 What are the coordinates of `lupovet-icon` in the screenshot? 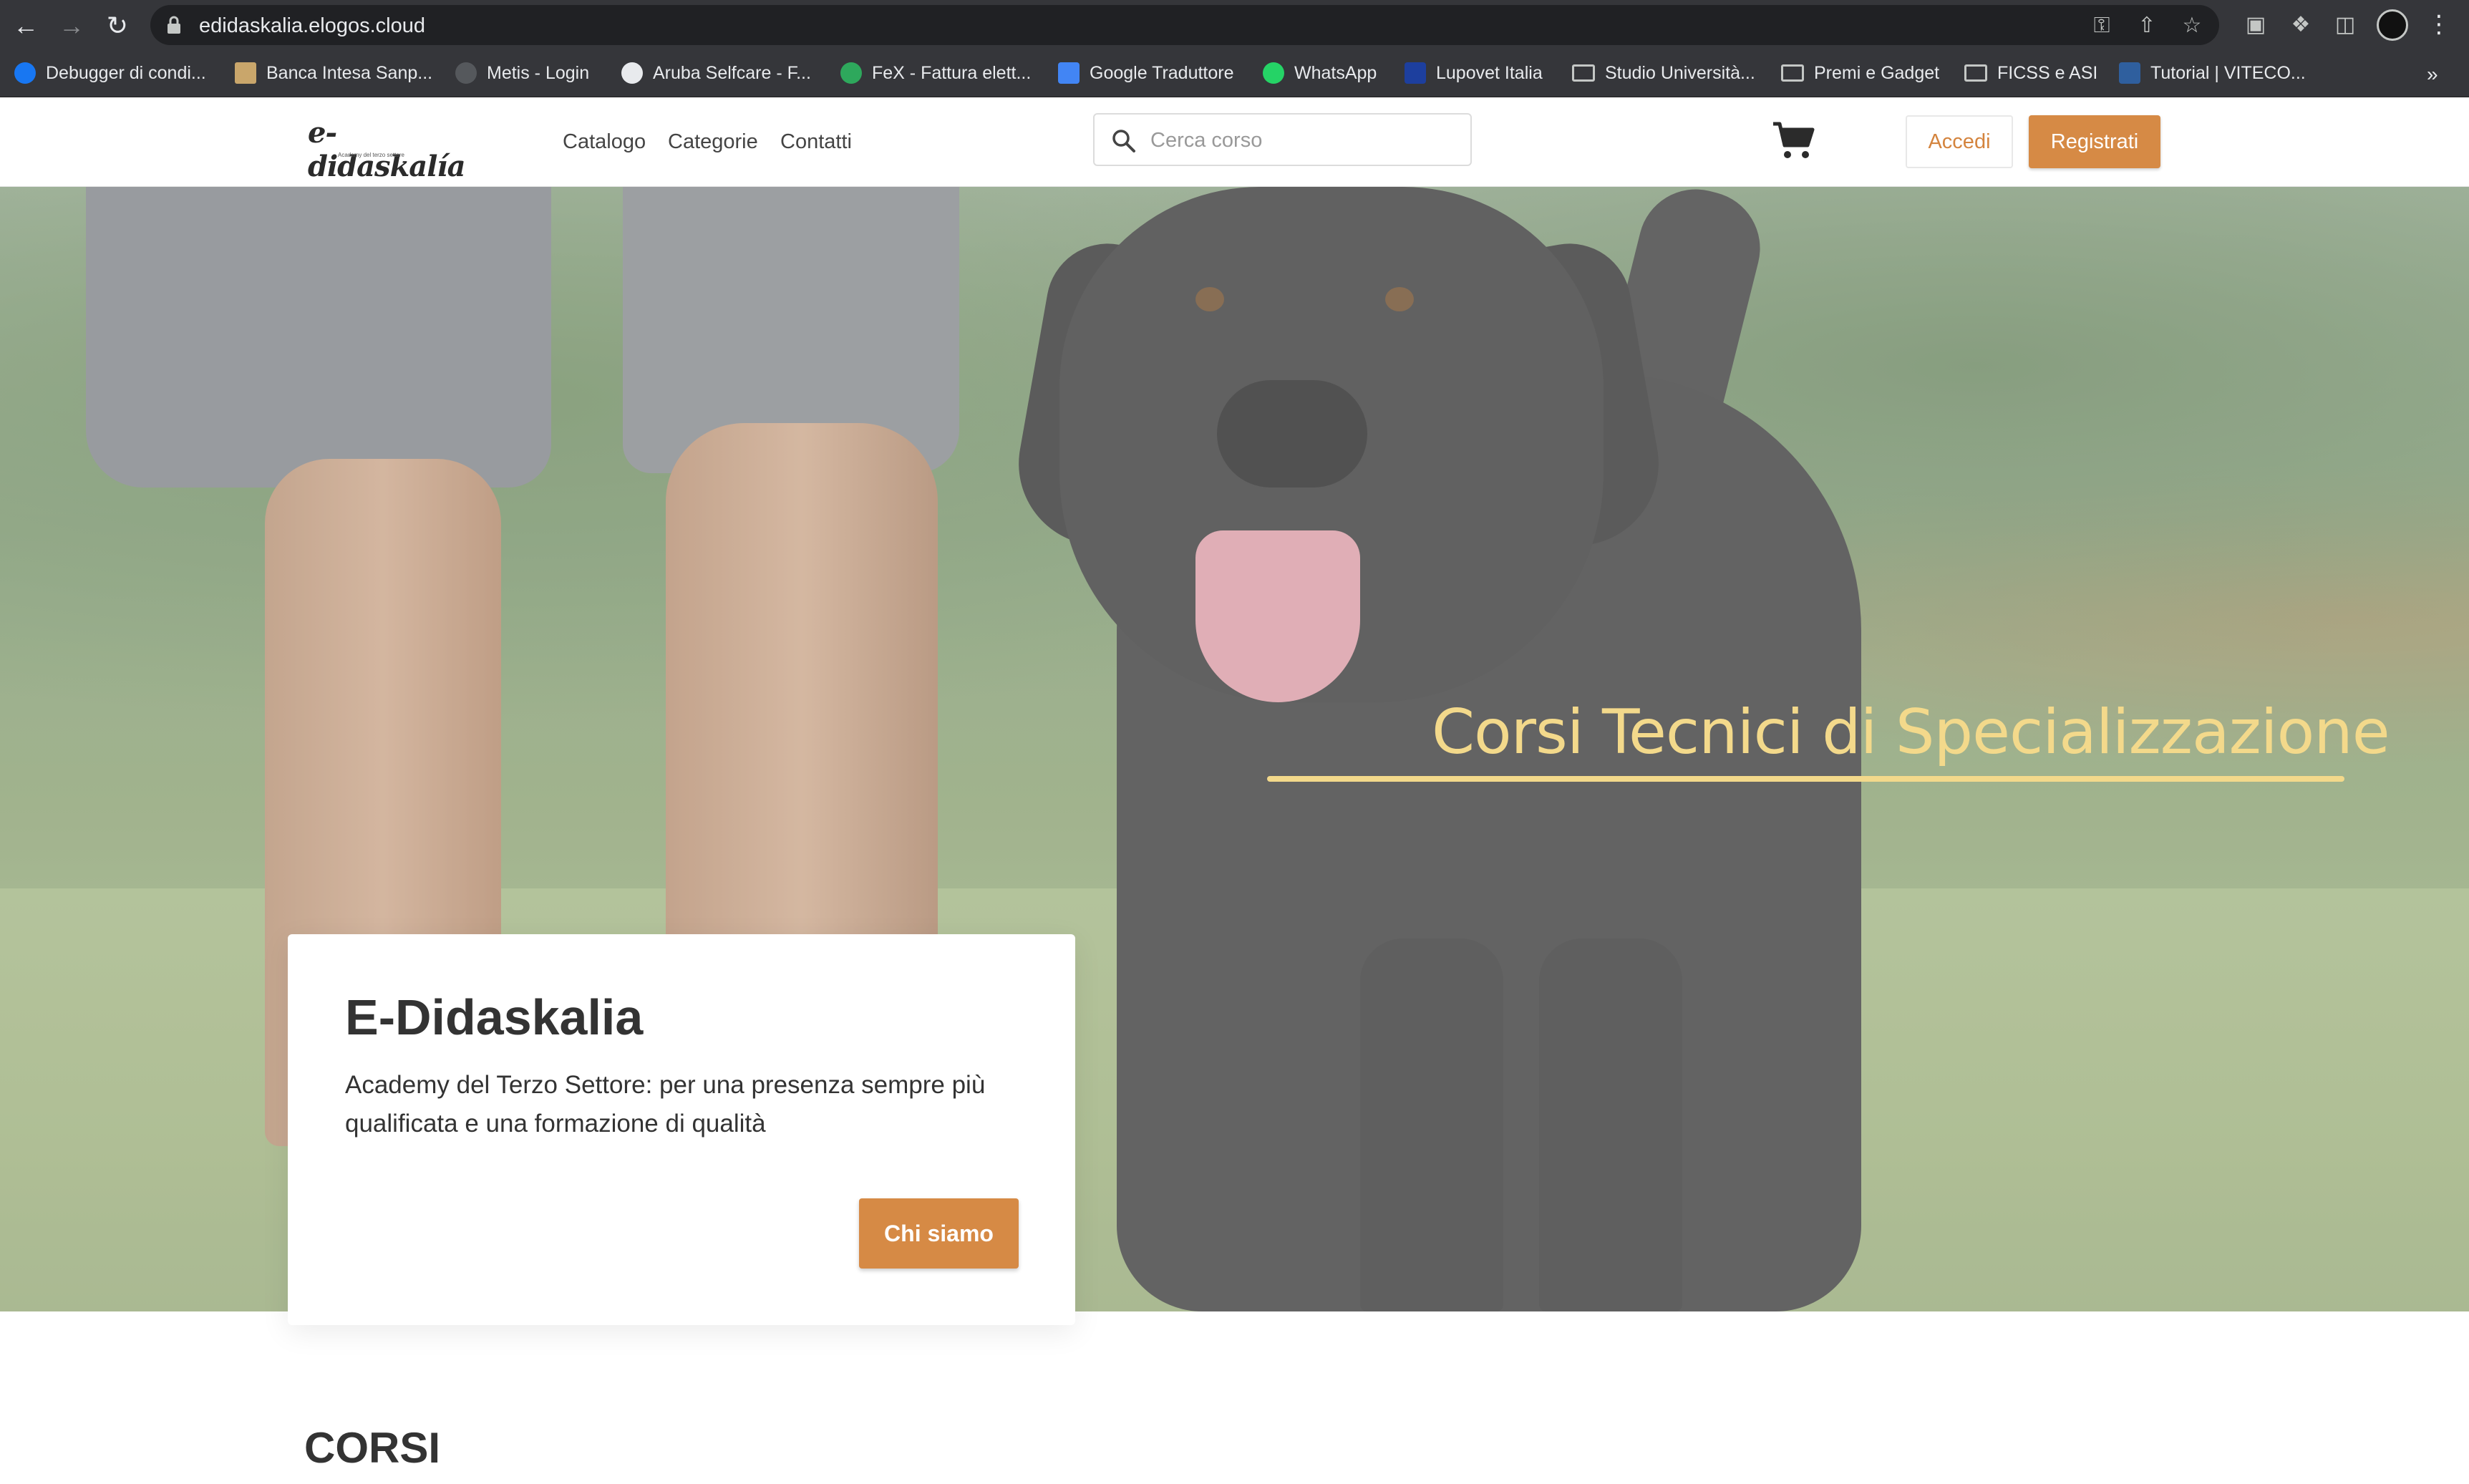 It's located at (1415, 73).